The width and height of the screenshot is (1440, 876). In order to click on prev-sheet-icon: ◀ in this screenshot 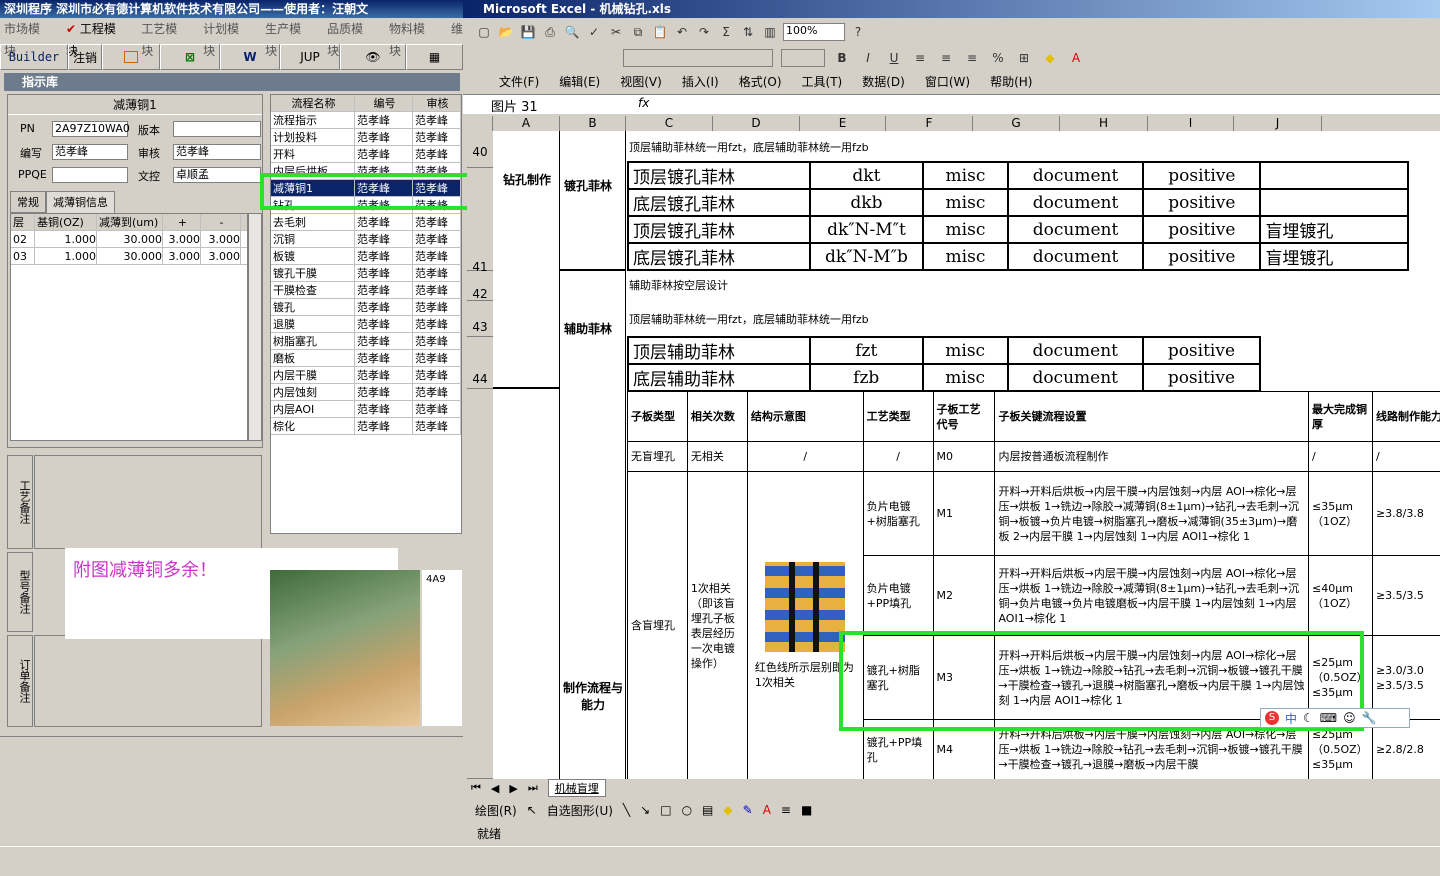, I will do `click(495, 788)`.